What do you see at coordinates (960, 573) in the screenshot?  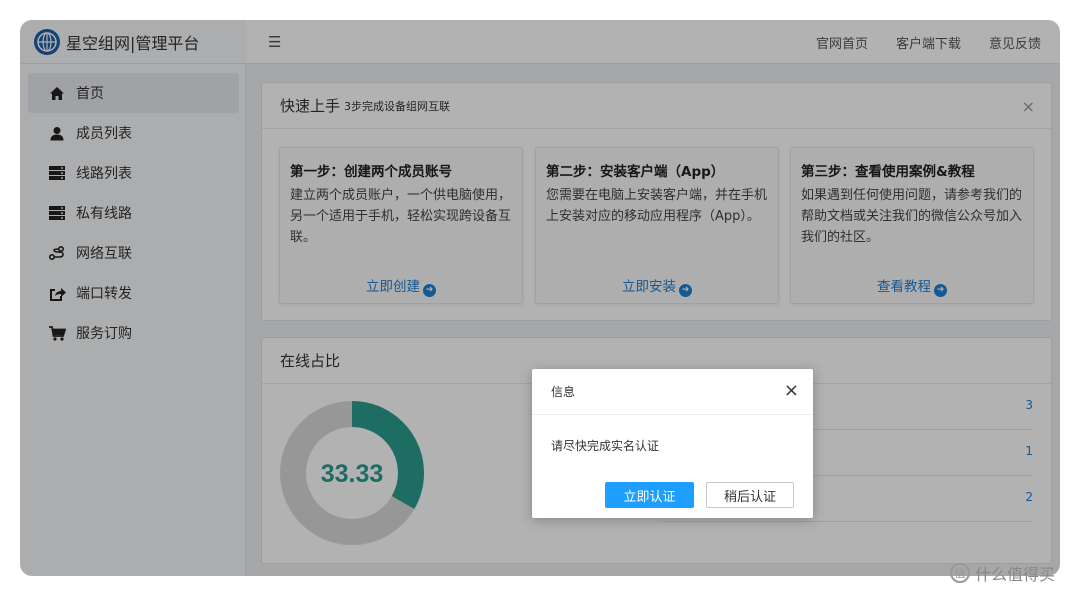 I see `watermark-logo-icon: 值` at bounding box center [960, 573].